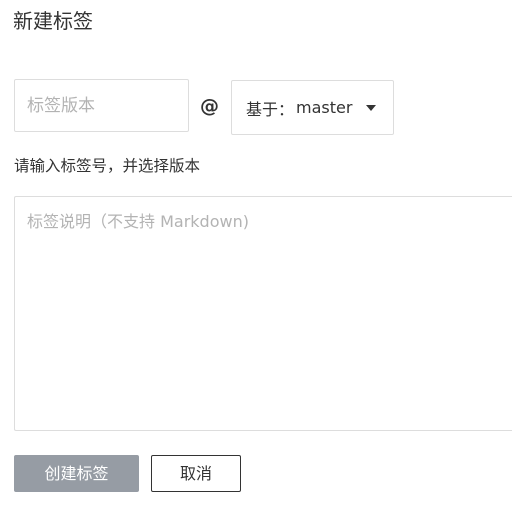 Image resolution: width=512 pixels, height=510 pixels. What do you see at coordinates (76, 473) in the screenshot?
I see `create-tag-button: 创建标签` at bounding box center [76, 473].